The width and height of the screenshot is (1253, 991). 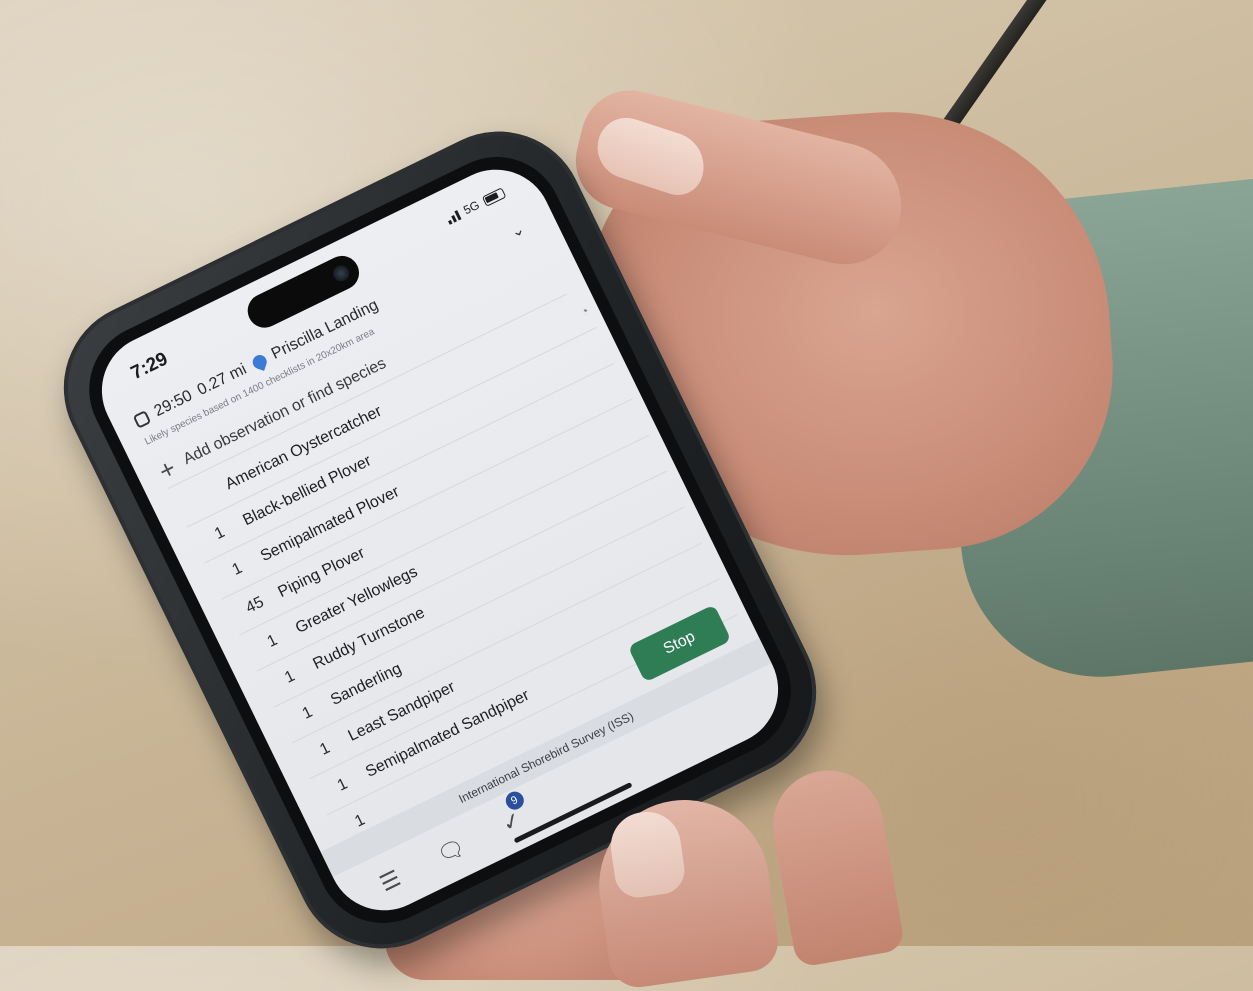 I want to click on network-label: 5G, so click(x=471, y=207).